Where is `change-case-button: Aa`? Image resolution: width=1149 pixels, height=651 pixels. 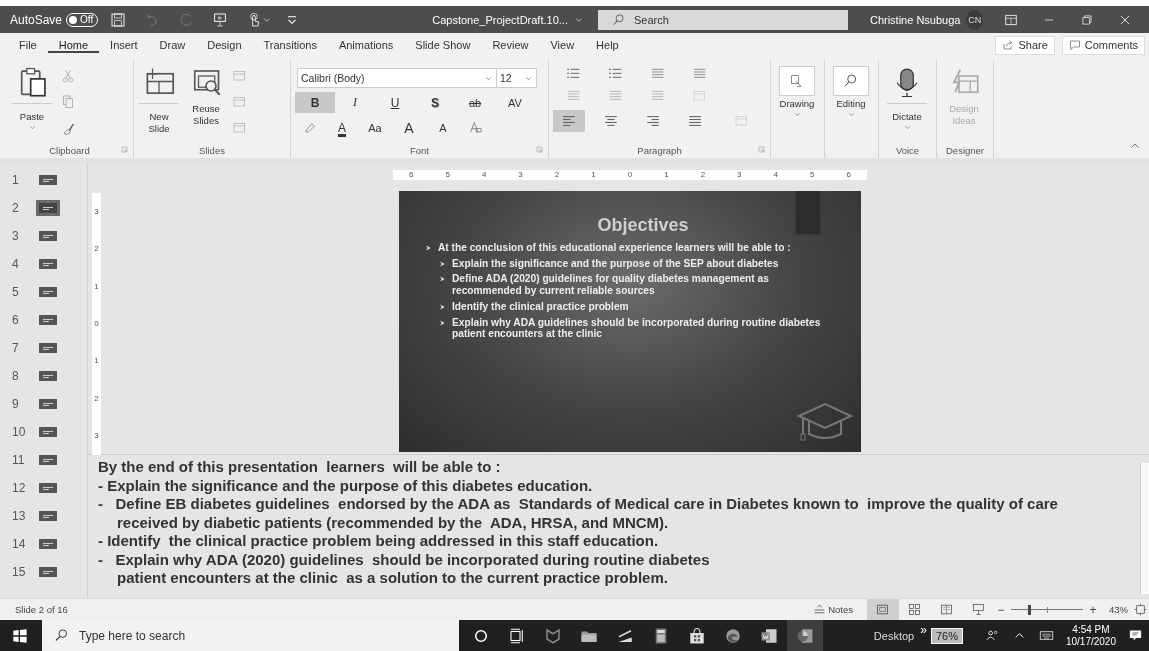
change-case-button: Aa is located at coordinates (375, 127).